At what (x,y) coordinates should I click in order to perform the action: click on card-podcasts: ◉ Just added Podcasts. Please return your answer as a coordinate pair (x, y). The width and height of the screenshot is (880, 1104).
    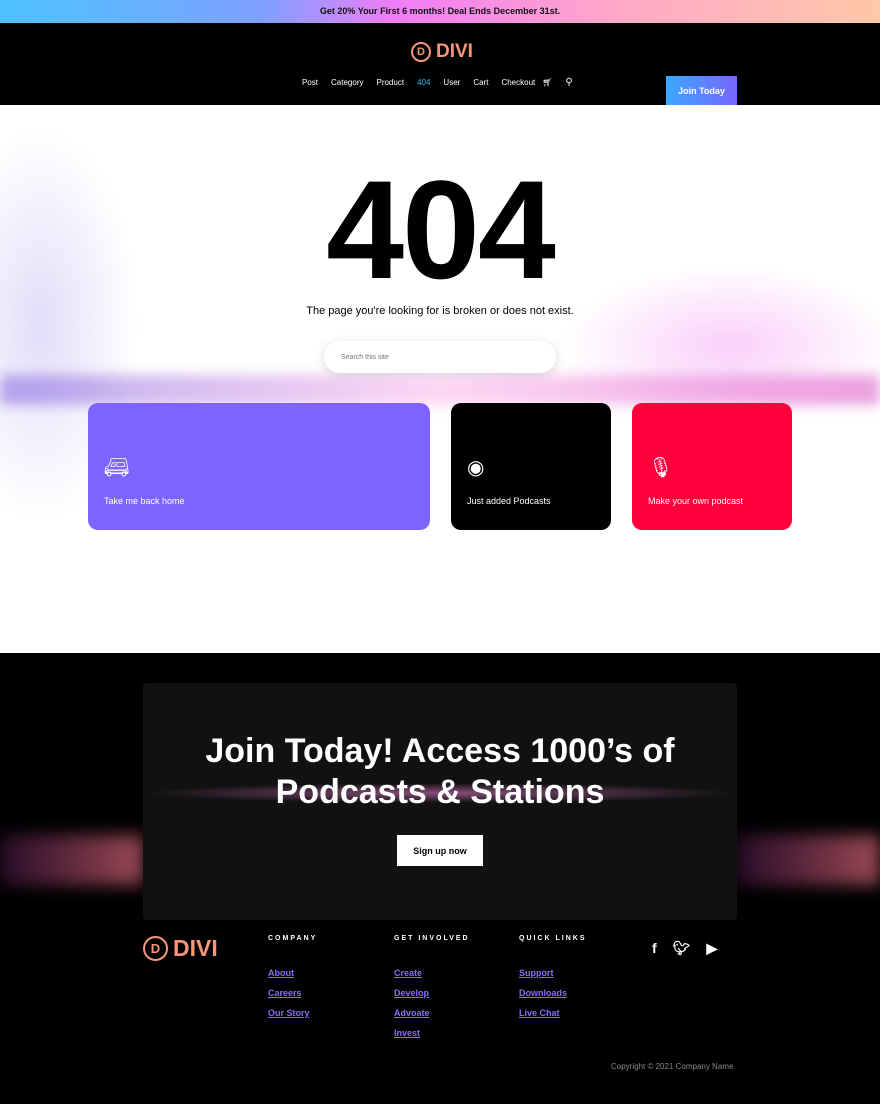
    Looking at the image, I should click on (531, 466).